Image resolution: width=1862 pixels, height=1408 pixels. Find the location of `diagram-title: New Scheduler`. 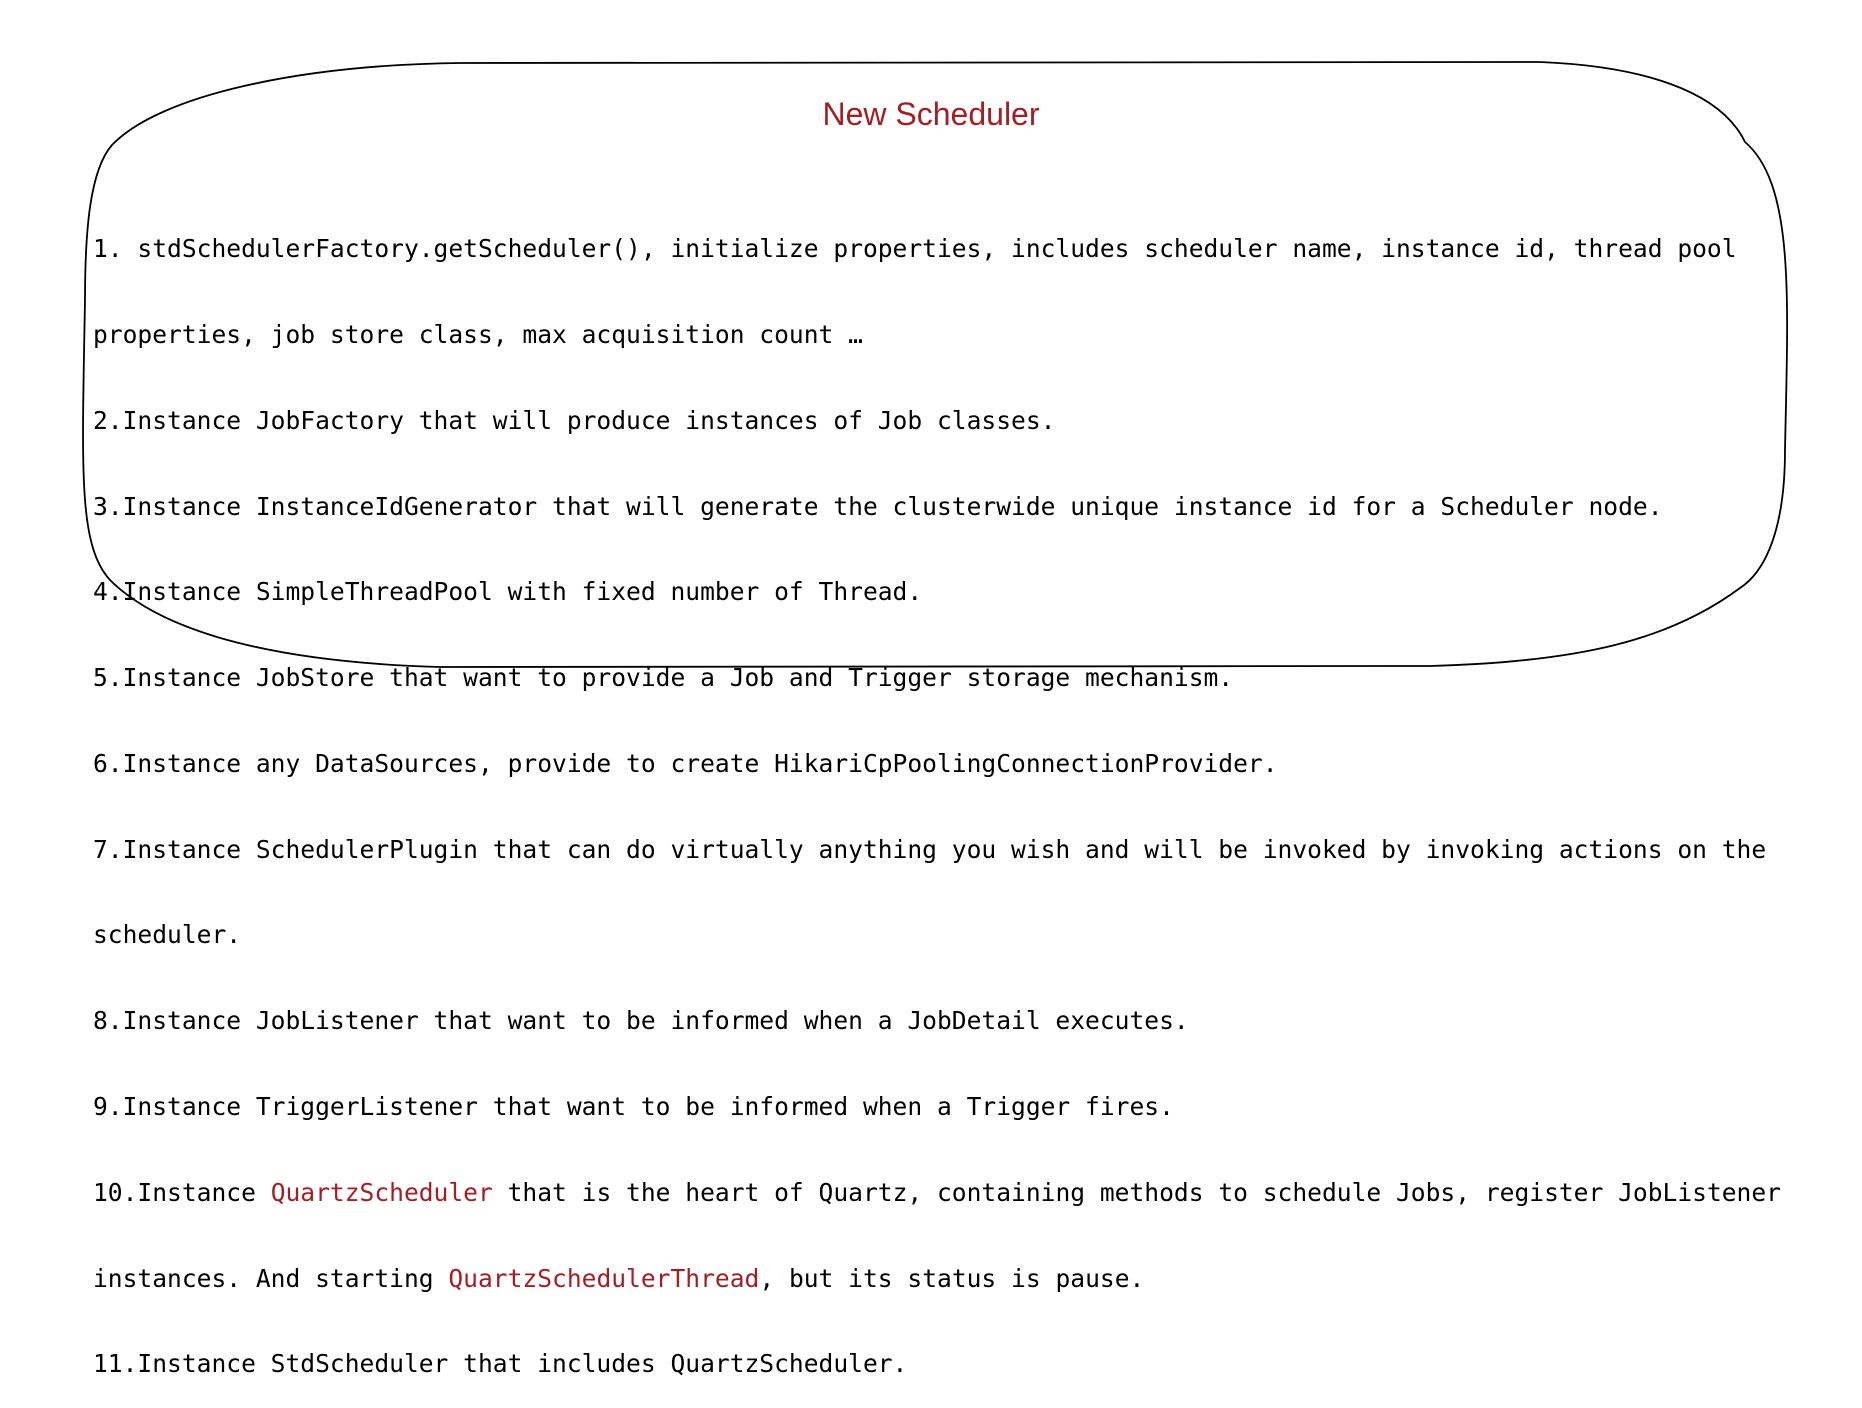

diagram-title: New Scheduler is located at coordinates (931, 114).